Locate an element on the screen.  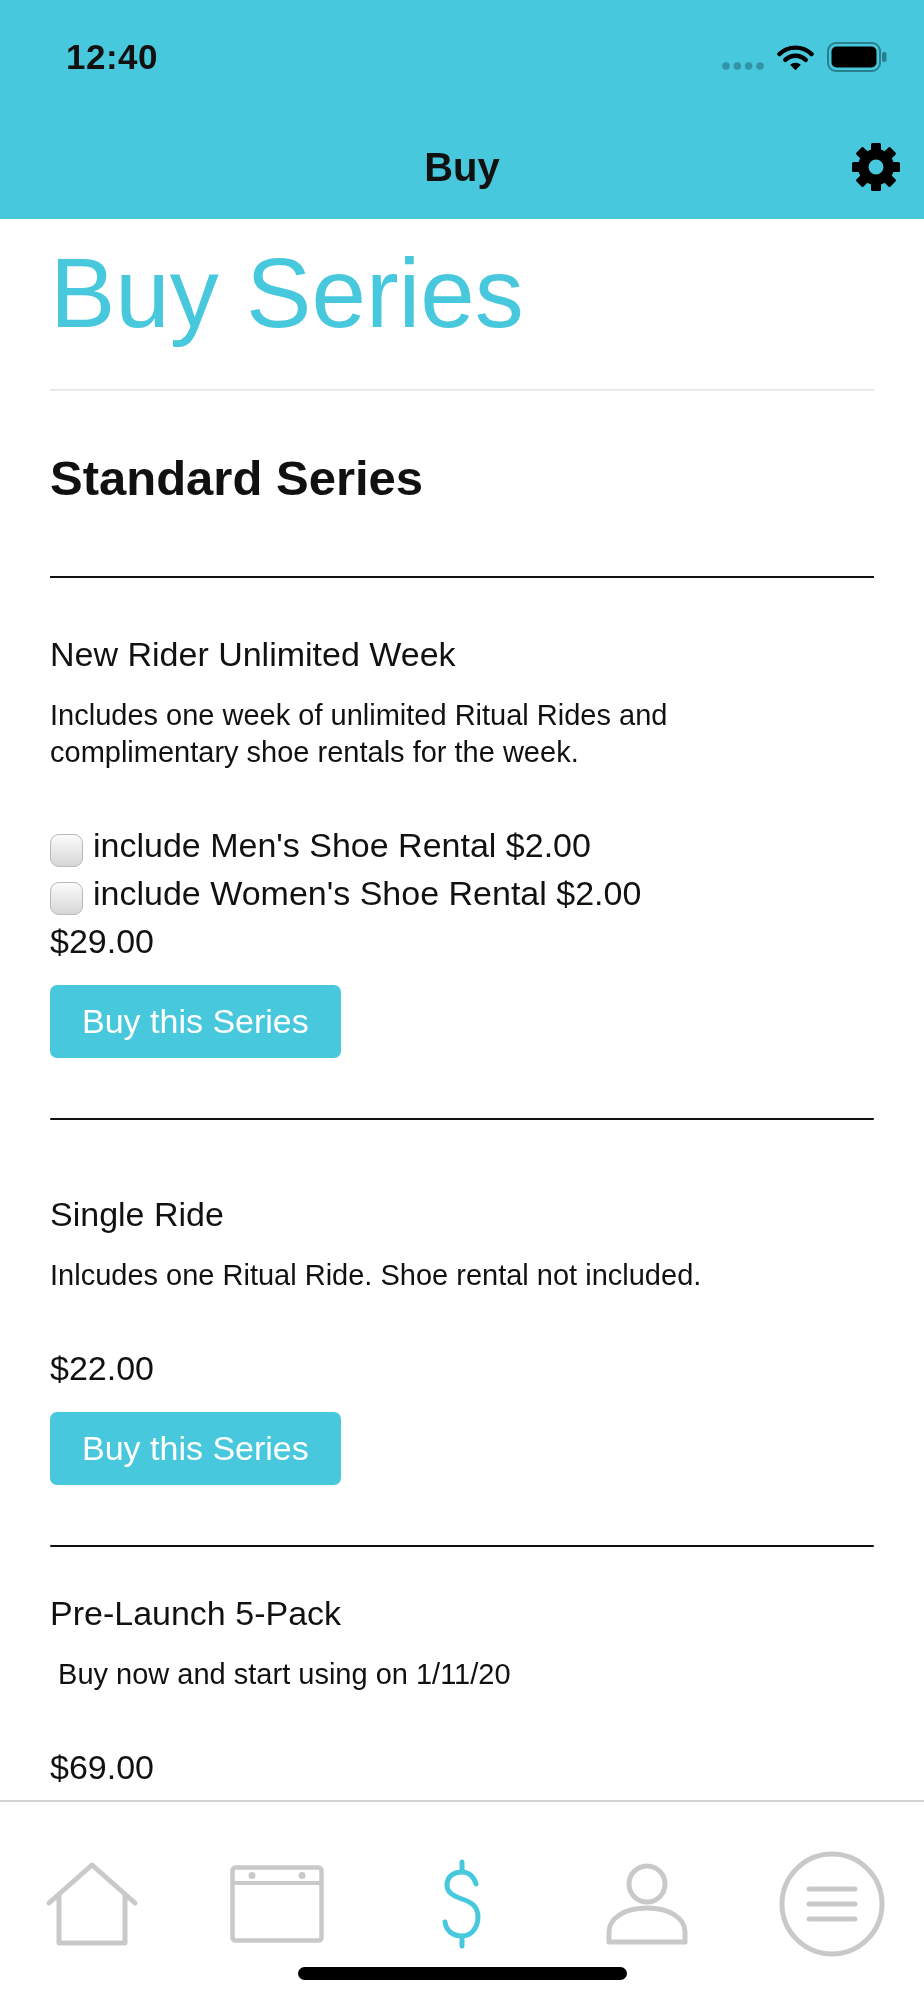
person-icon is located at coordinates (646, 1904).